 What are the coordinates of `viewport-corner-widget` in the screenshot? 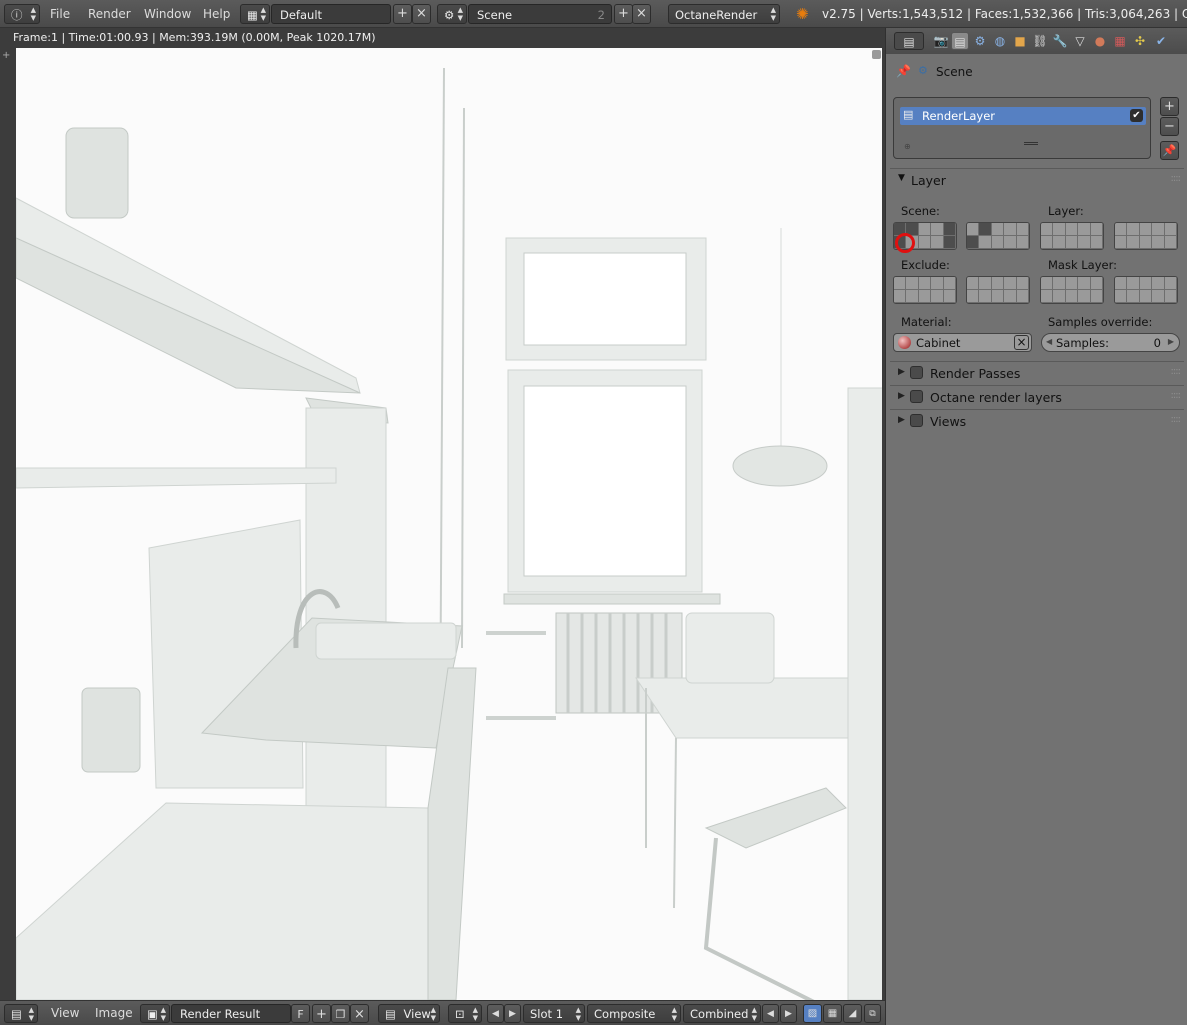 It's located at (876, 54).